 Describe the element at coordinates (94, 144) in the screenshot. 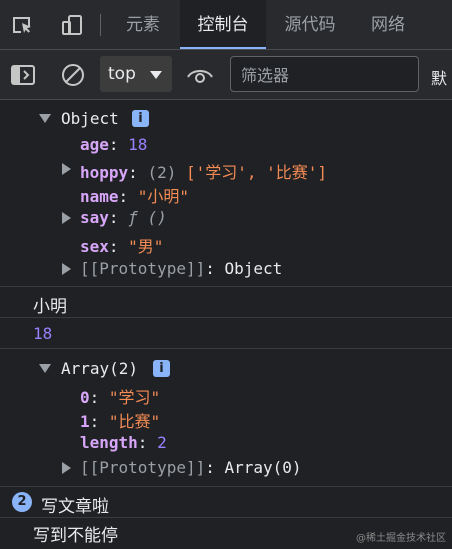

I see `prop-key: age` at that location.